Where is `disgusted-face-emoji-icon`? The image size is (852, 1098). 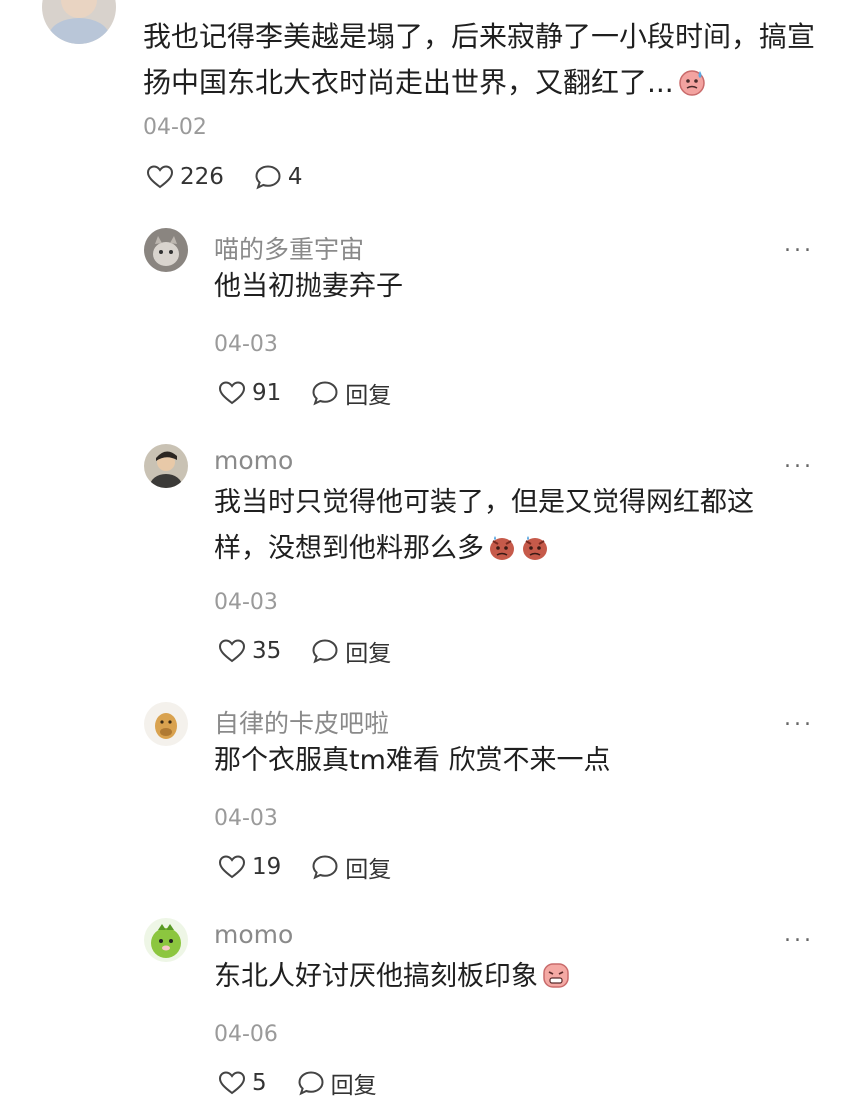 disgusted-face-emoji-icon is located at coordinates (556, 975).